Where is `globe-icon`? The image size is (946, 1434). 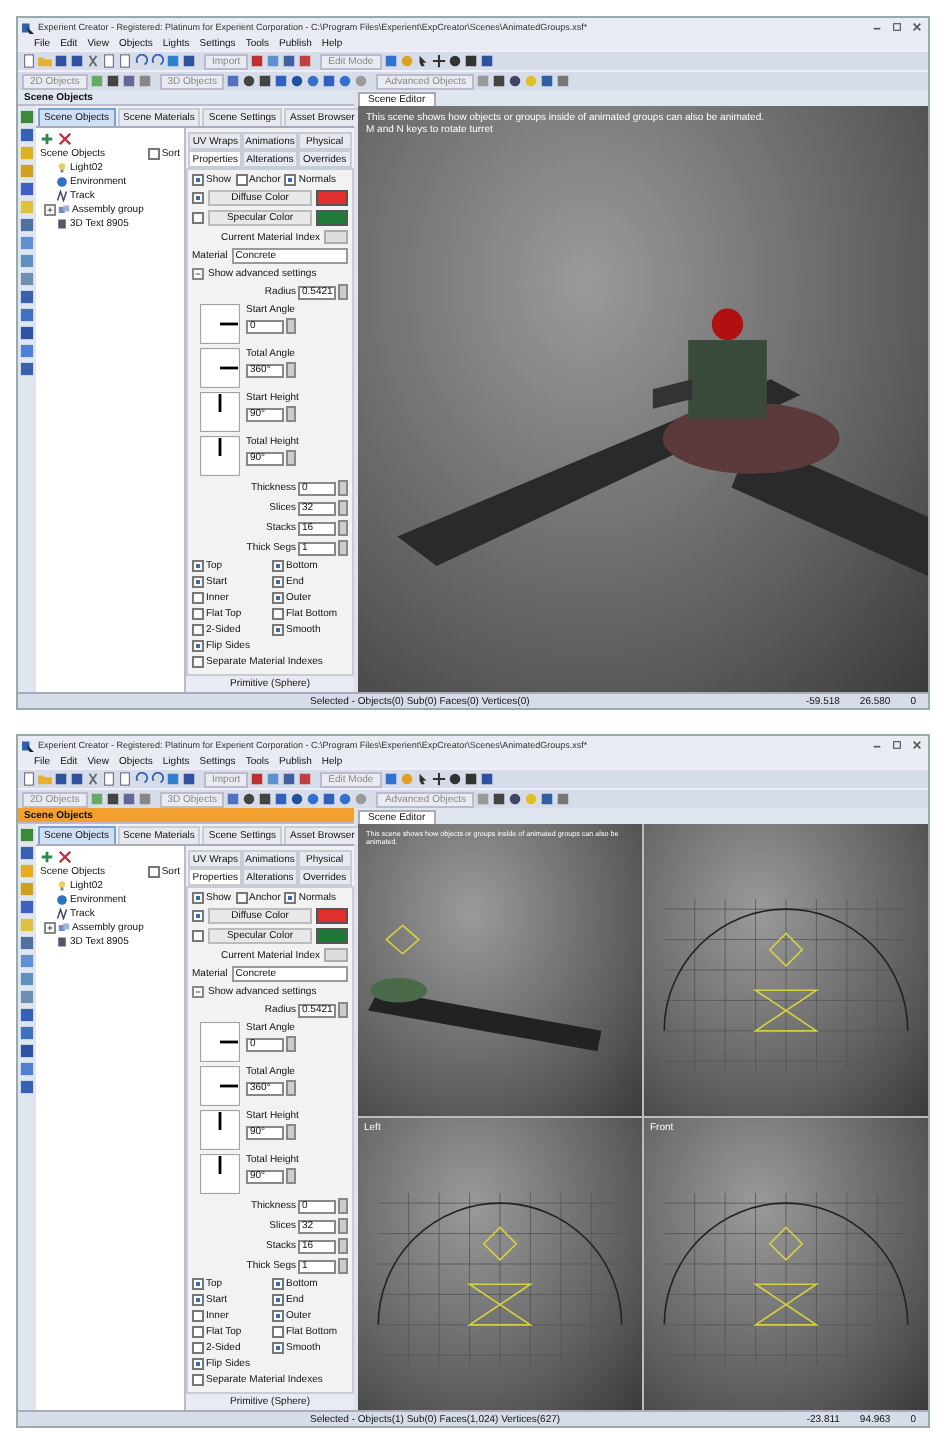
globe-icon is located at coordinates (62, 900).